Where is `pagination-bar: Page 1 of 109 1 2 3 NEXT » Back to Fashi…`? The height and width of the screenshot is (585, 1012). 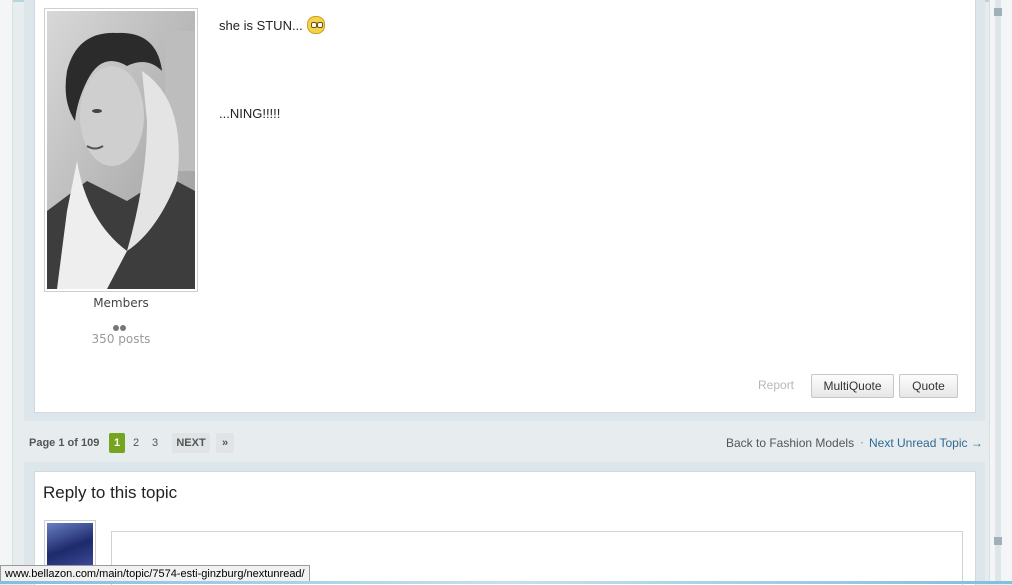 pagination-bar: Page 1 of 109 1 2 3 NEXT » Back to Fashi… is located at coordinates (504, 444).